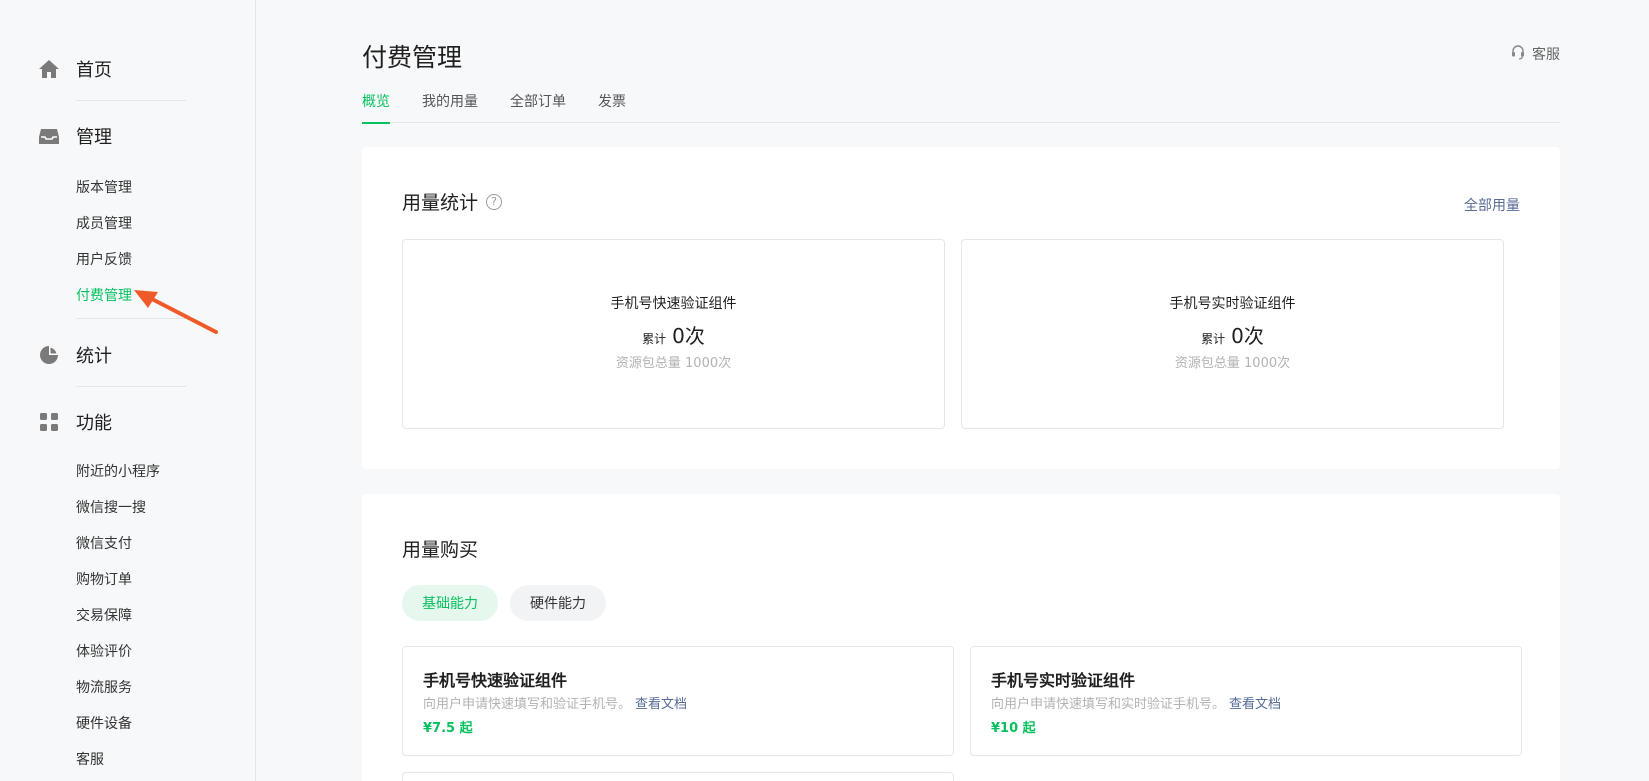 The height and width of the screenshot is (781, 1649). What do you see at coordinates (1108, 704) in the screenshot?
I see `product-desc: 向用户申请快速填写和实时验证手机号。` at bounding box center [1108, 704].